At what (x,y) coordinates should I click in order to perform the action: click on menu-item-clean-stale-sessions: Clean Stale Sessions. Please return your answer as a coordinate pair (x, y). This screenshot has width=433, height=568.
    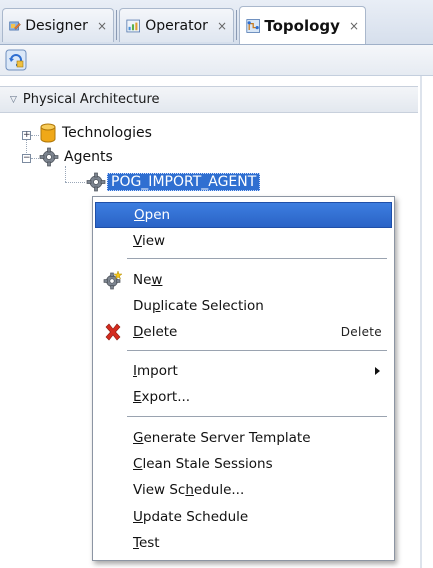
    Looking at the image, I should click on (243, 464).